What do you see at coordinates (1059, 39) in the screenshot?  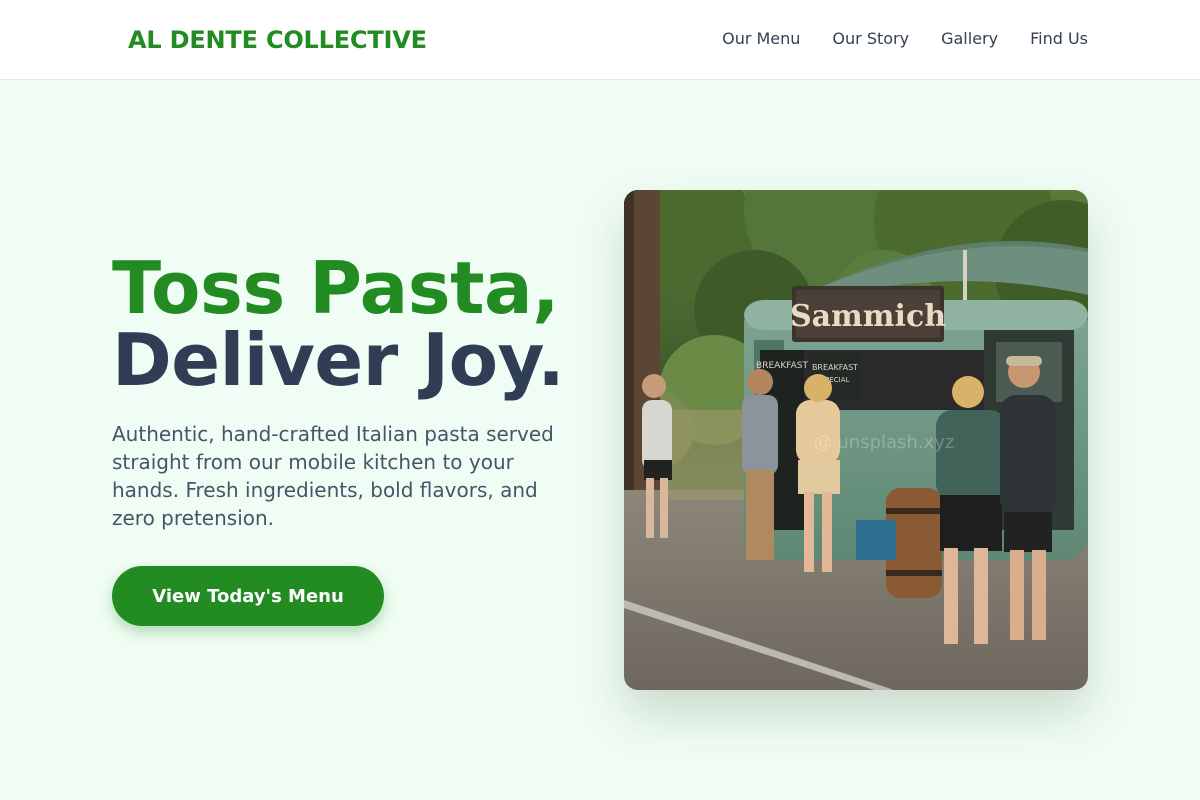 I see `nav-item-find-us: Find Us` at bounding box center [1059, 39].